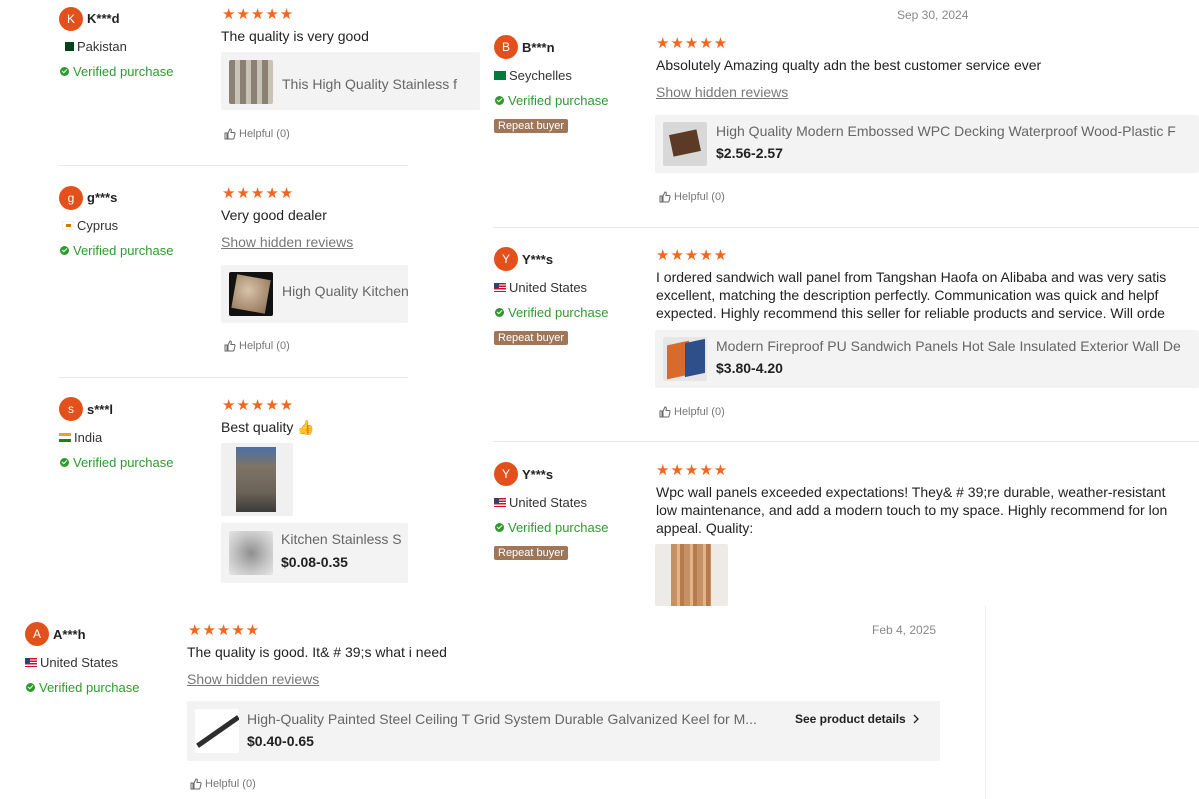  Describe the element at coordinates (540, 75) in the screenshot. I see `country-label: Seychelles` at that location.